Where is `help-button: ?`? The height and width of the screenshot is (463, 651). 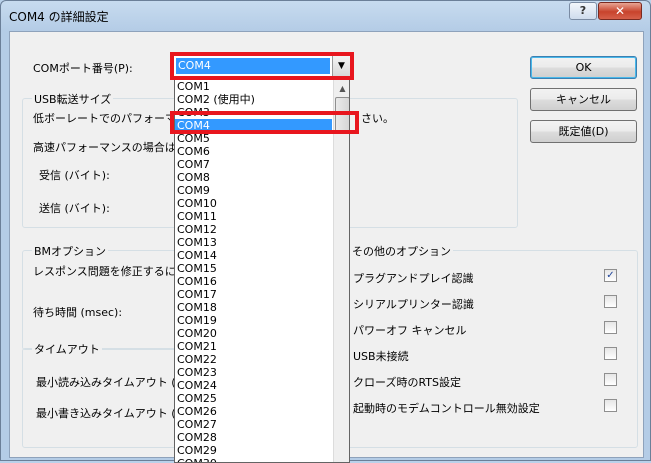
help-button: ? is located at coordinates (583, 11).